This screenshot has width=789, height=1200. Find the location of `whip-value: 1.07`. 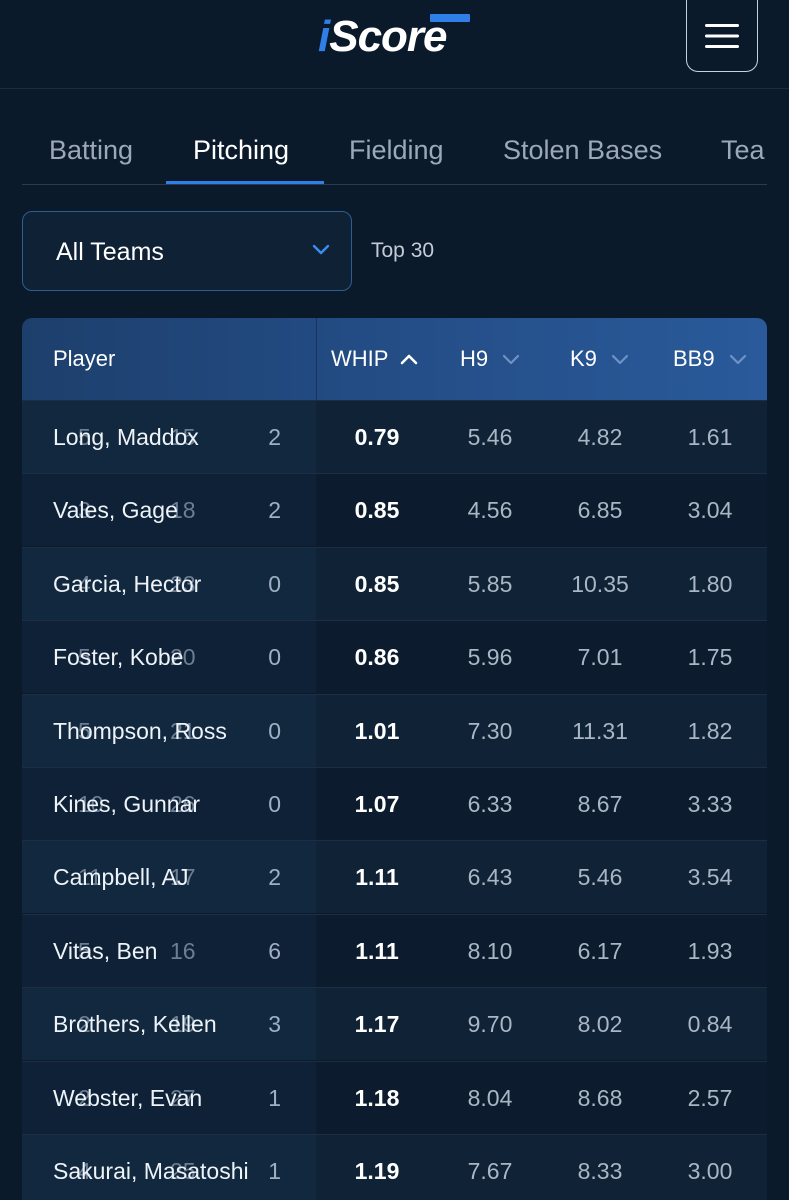

whip-value: 1.07 is located at coordinates (377, 804).